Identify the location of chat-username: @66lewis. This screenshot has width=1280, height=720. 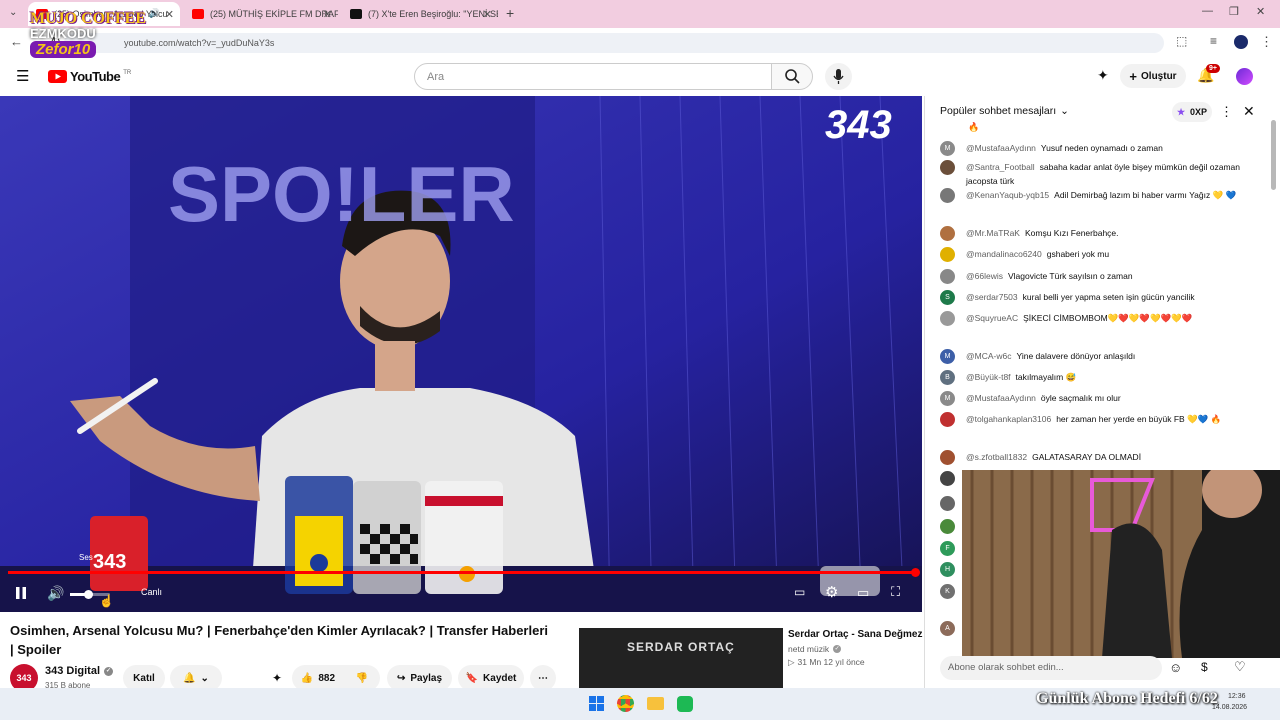
(984, 276).